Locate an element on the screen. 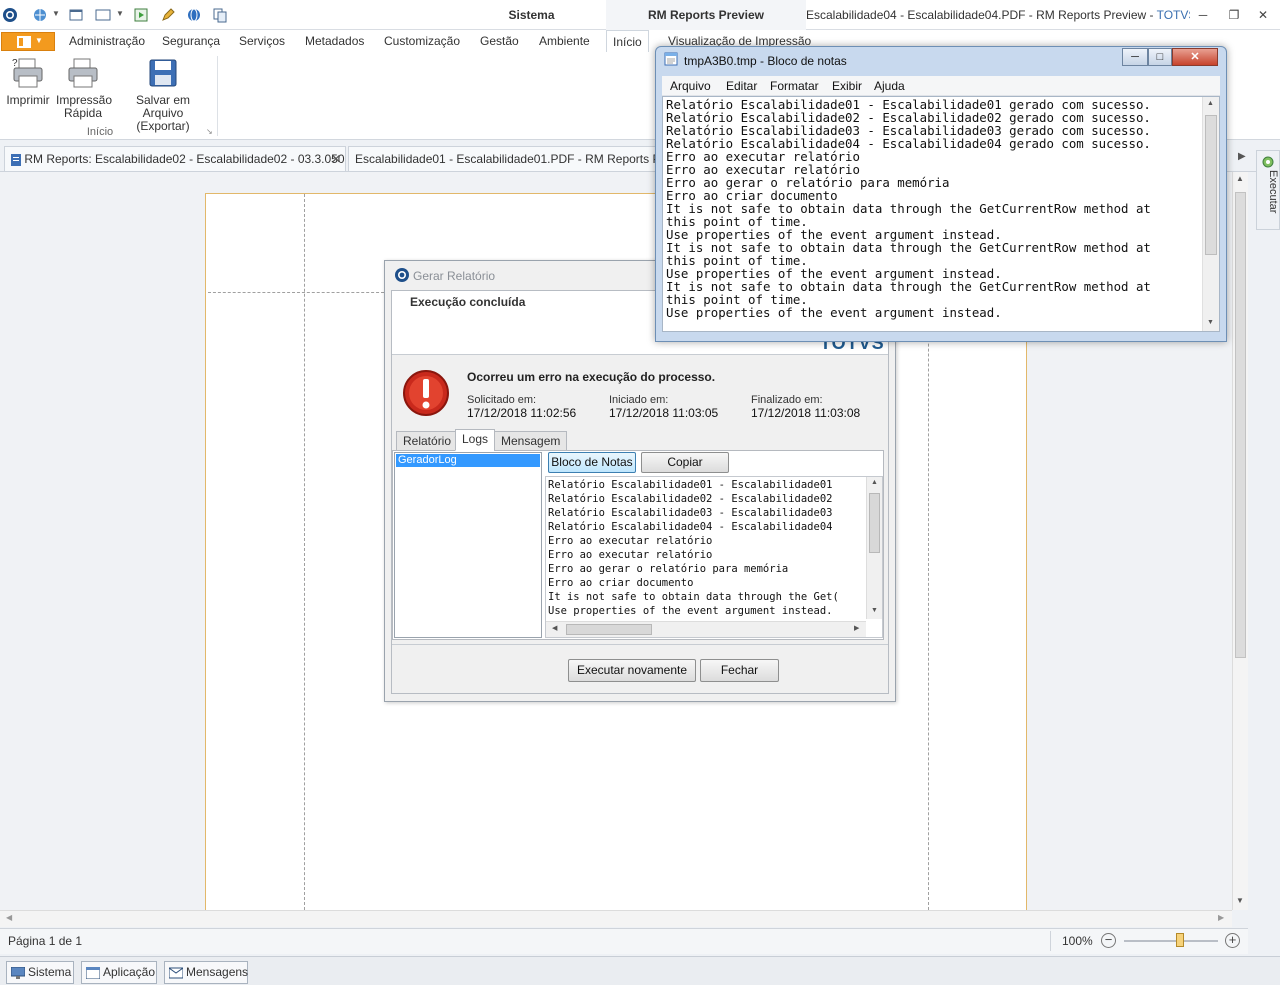 Image resolution: width=1280 pixels, height=985 pixels. messages-icon is located at coordinates (176, 973).